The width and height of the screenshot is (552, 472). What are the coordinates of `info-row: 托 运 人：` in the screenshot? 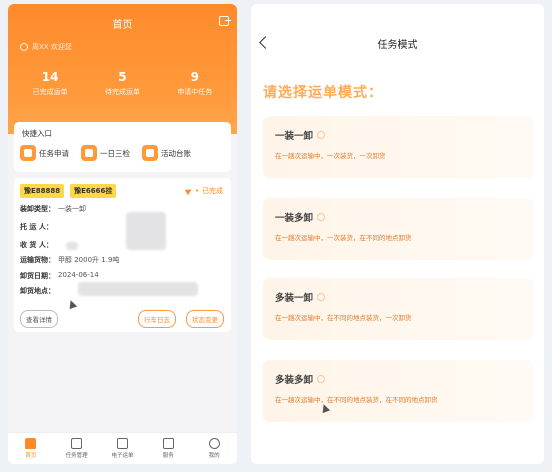 It's located at (36, 227).